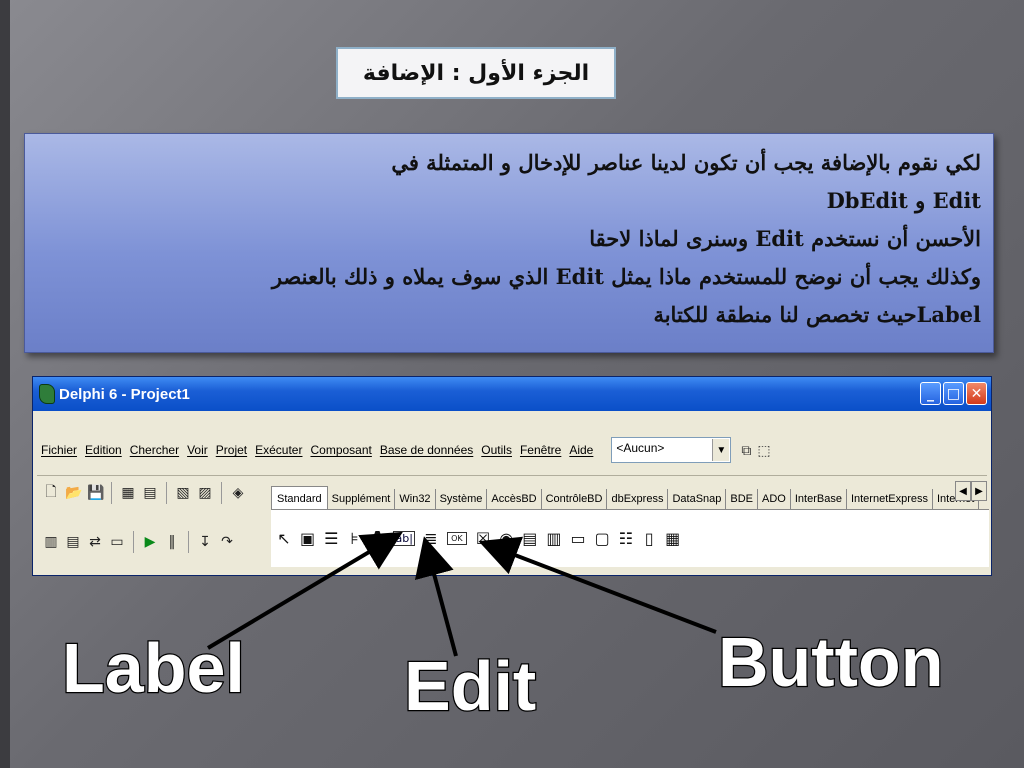  I want to click on arrow-to-edit, so click(436, 596).